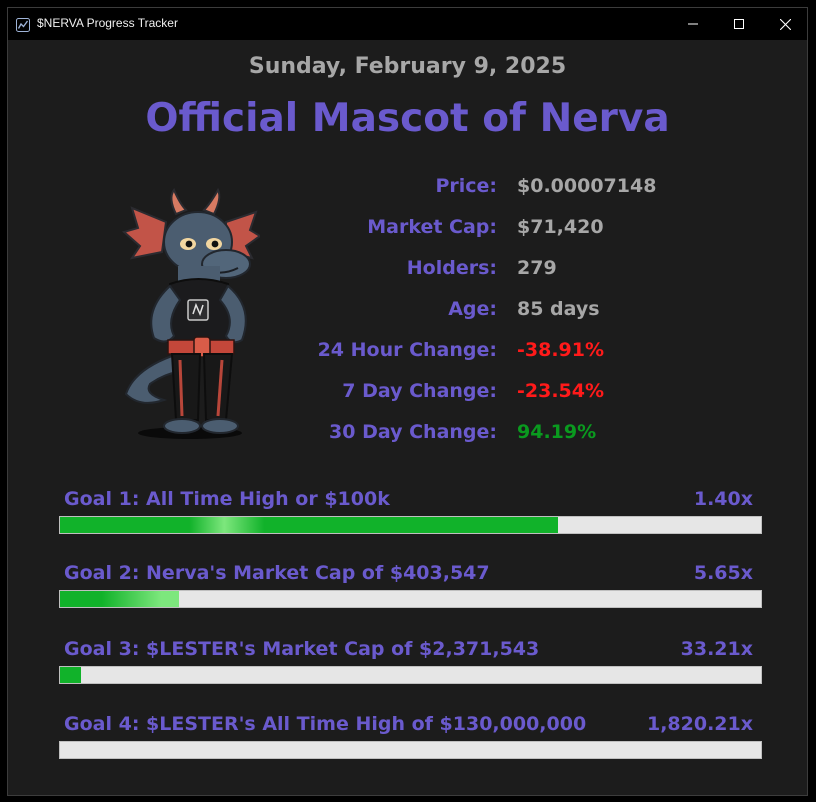  Describe the element at coordinates (407, 350) in the screenshot. I see `stat-label: 24 Hour Change:` at that location.